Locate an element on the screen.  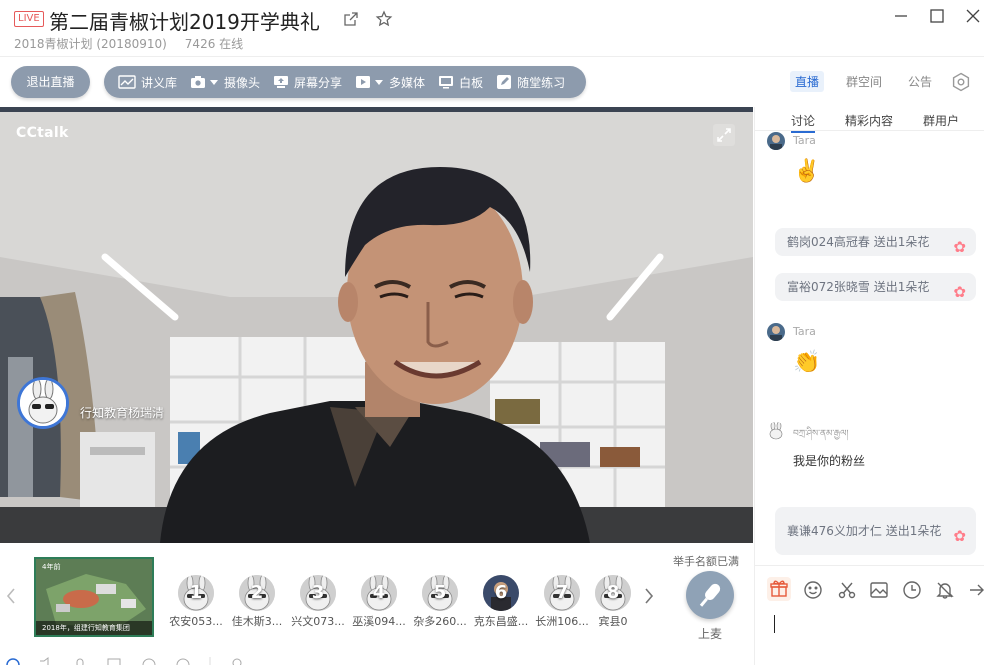
rabbit-avatar-icon is located at coordinates (43, 403).